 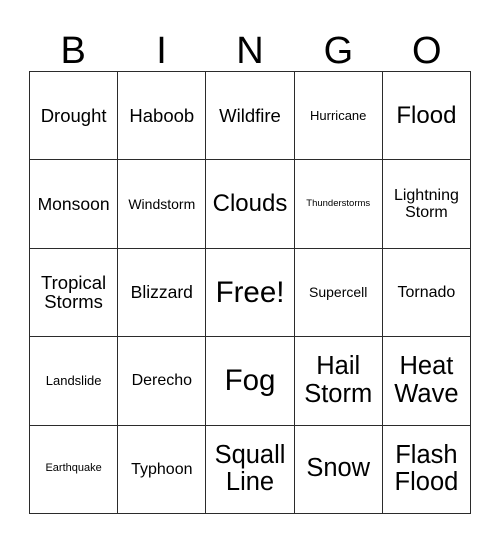 I want to click on bingo-cell-label: Hail Storm, so click(x=338, y=380).